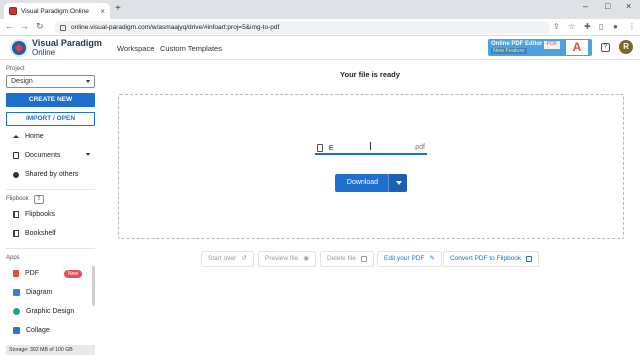 The image size is (640, 360). I want to click on minimize-button: –, so click(585, 6).